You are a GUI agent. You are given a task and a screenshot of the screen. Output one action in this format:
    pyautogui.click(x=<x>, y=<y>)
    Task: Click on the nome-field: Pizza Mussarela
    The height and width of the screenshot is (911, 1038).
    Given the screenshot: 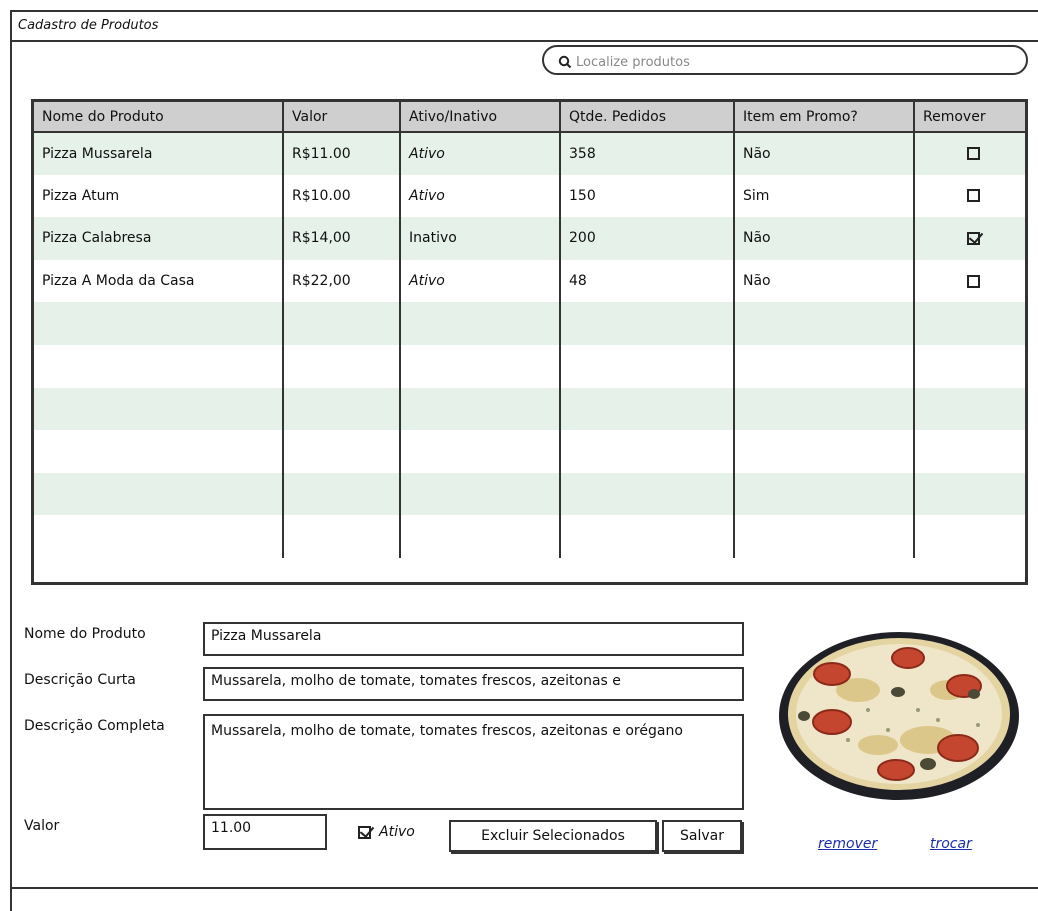 What is the action you would take?
    pyautogui.click(x=473, y=639)
    